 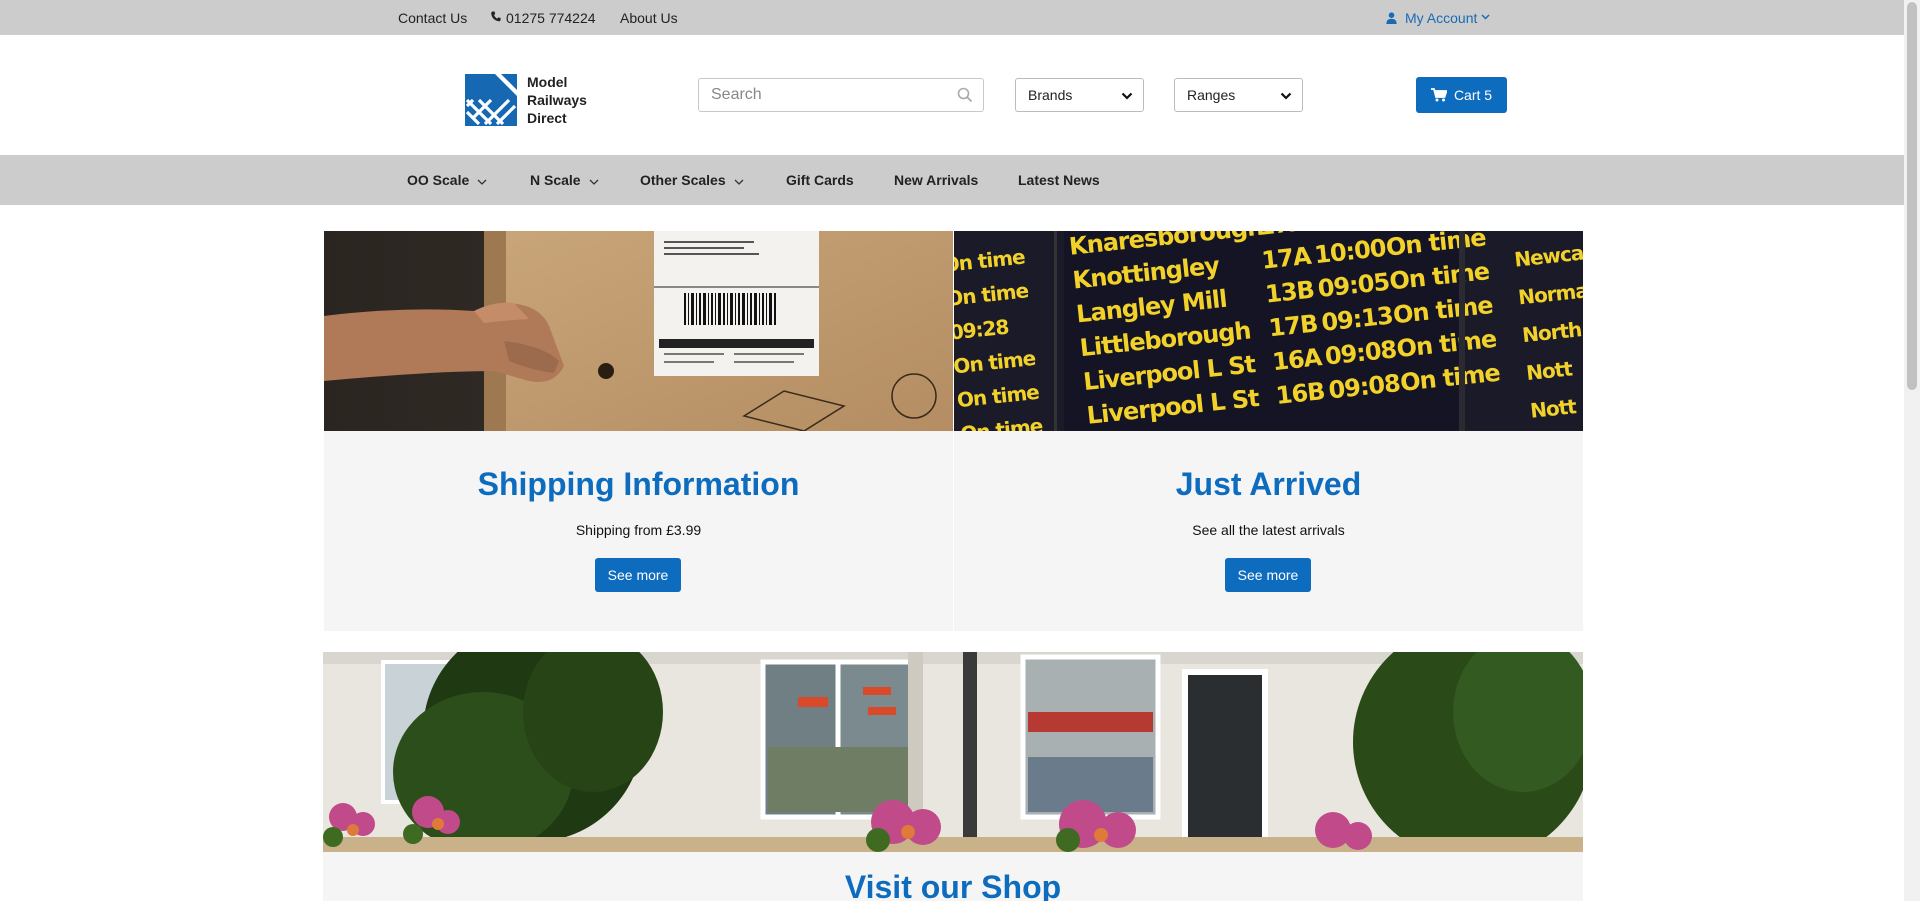 What do you see at coordinates (1050, 95) in the screenshot?
I see `brands-select-value: Brands` at bounding box center [1050, 95].